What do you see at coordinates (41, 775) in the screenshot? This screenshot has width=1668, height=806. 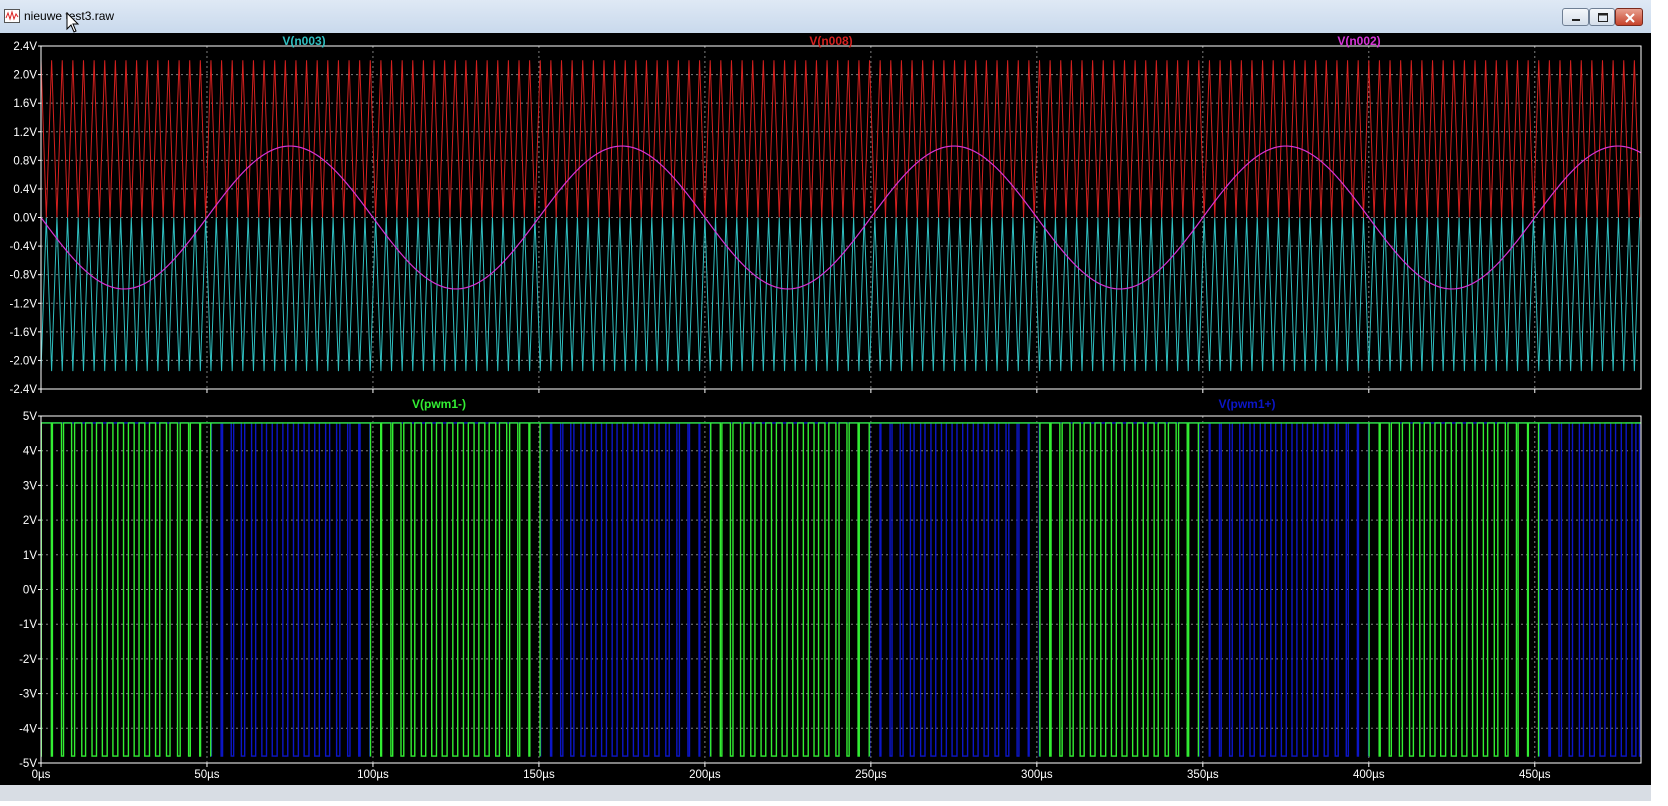 I see `x-tick-label: 0µs` at bounding box center [41, 775].